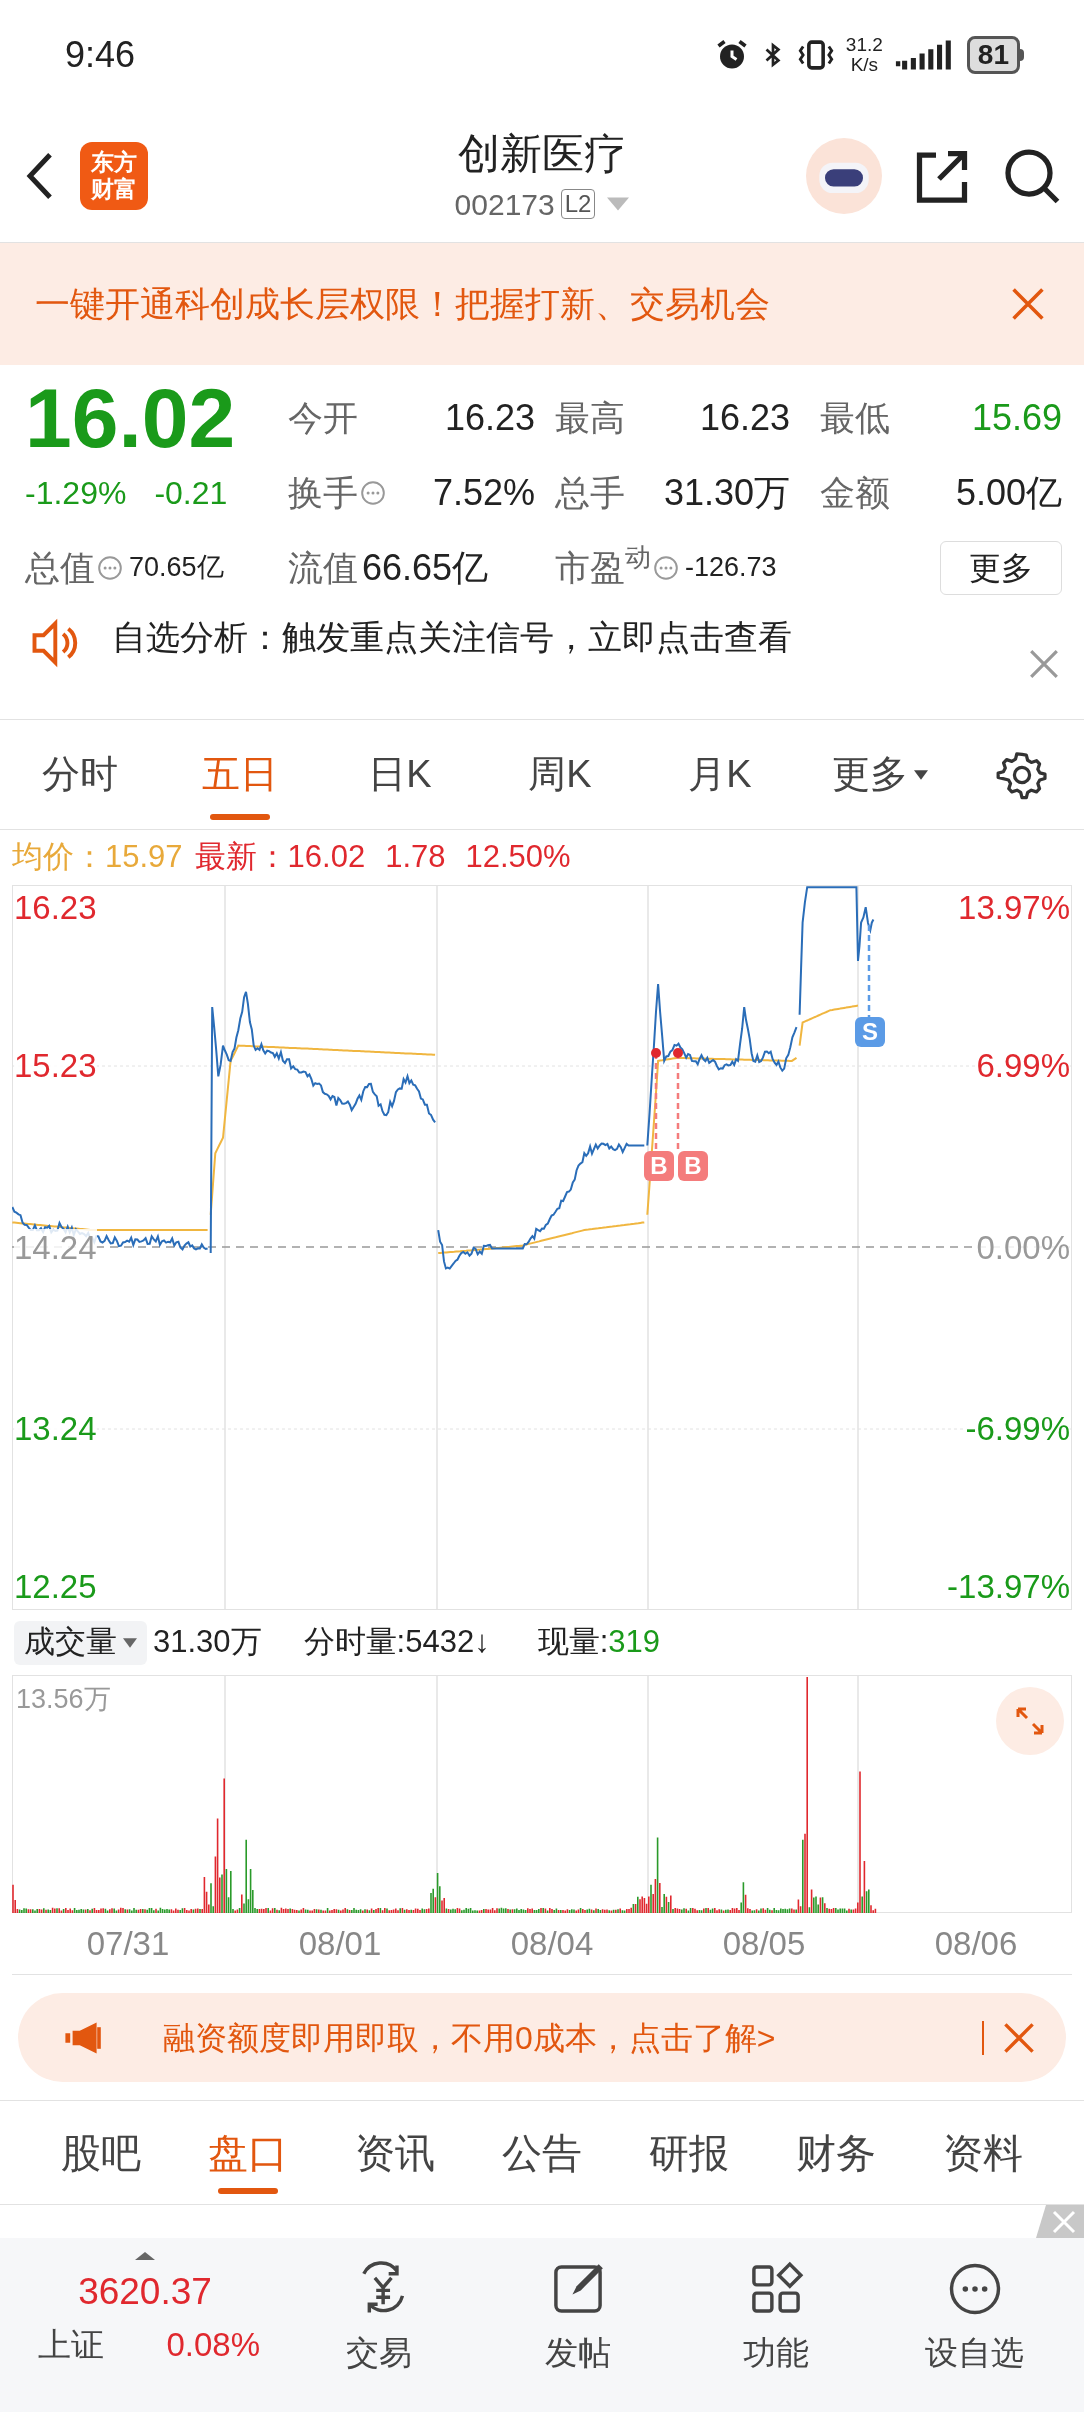 Image resolution: width=1084 pixels, height=2412 pixels. What do you see at coordinates (590, 417) in the screenshot?
I see `stat-label: 最高` at bounding box center [590, 417].